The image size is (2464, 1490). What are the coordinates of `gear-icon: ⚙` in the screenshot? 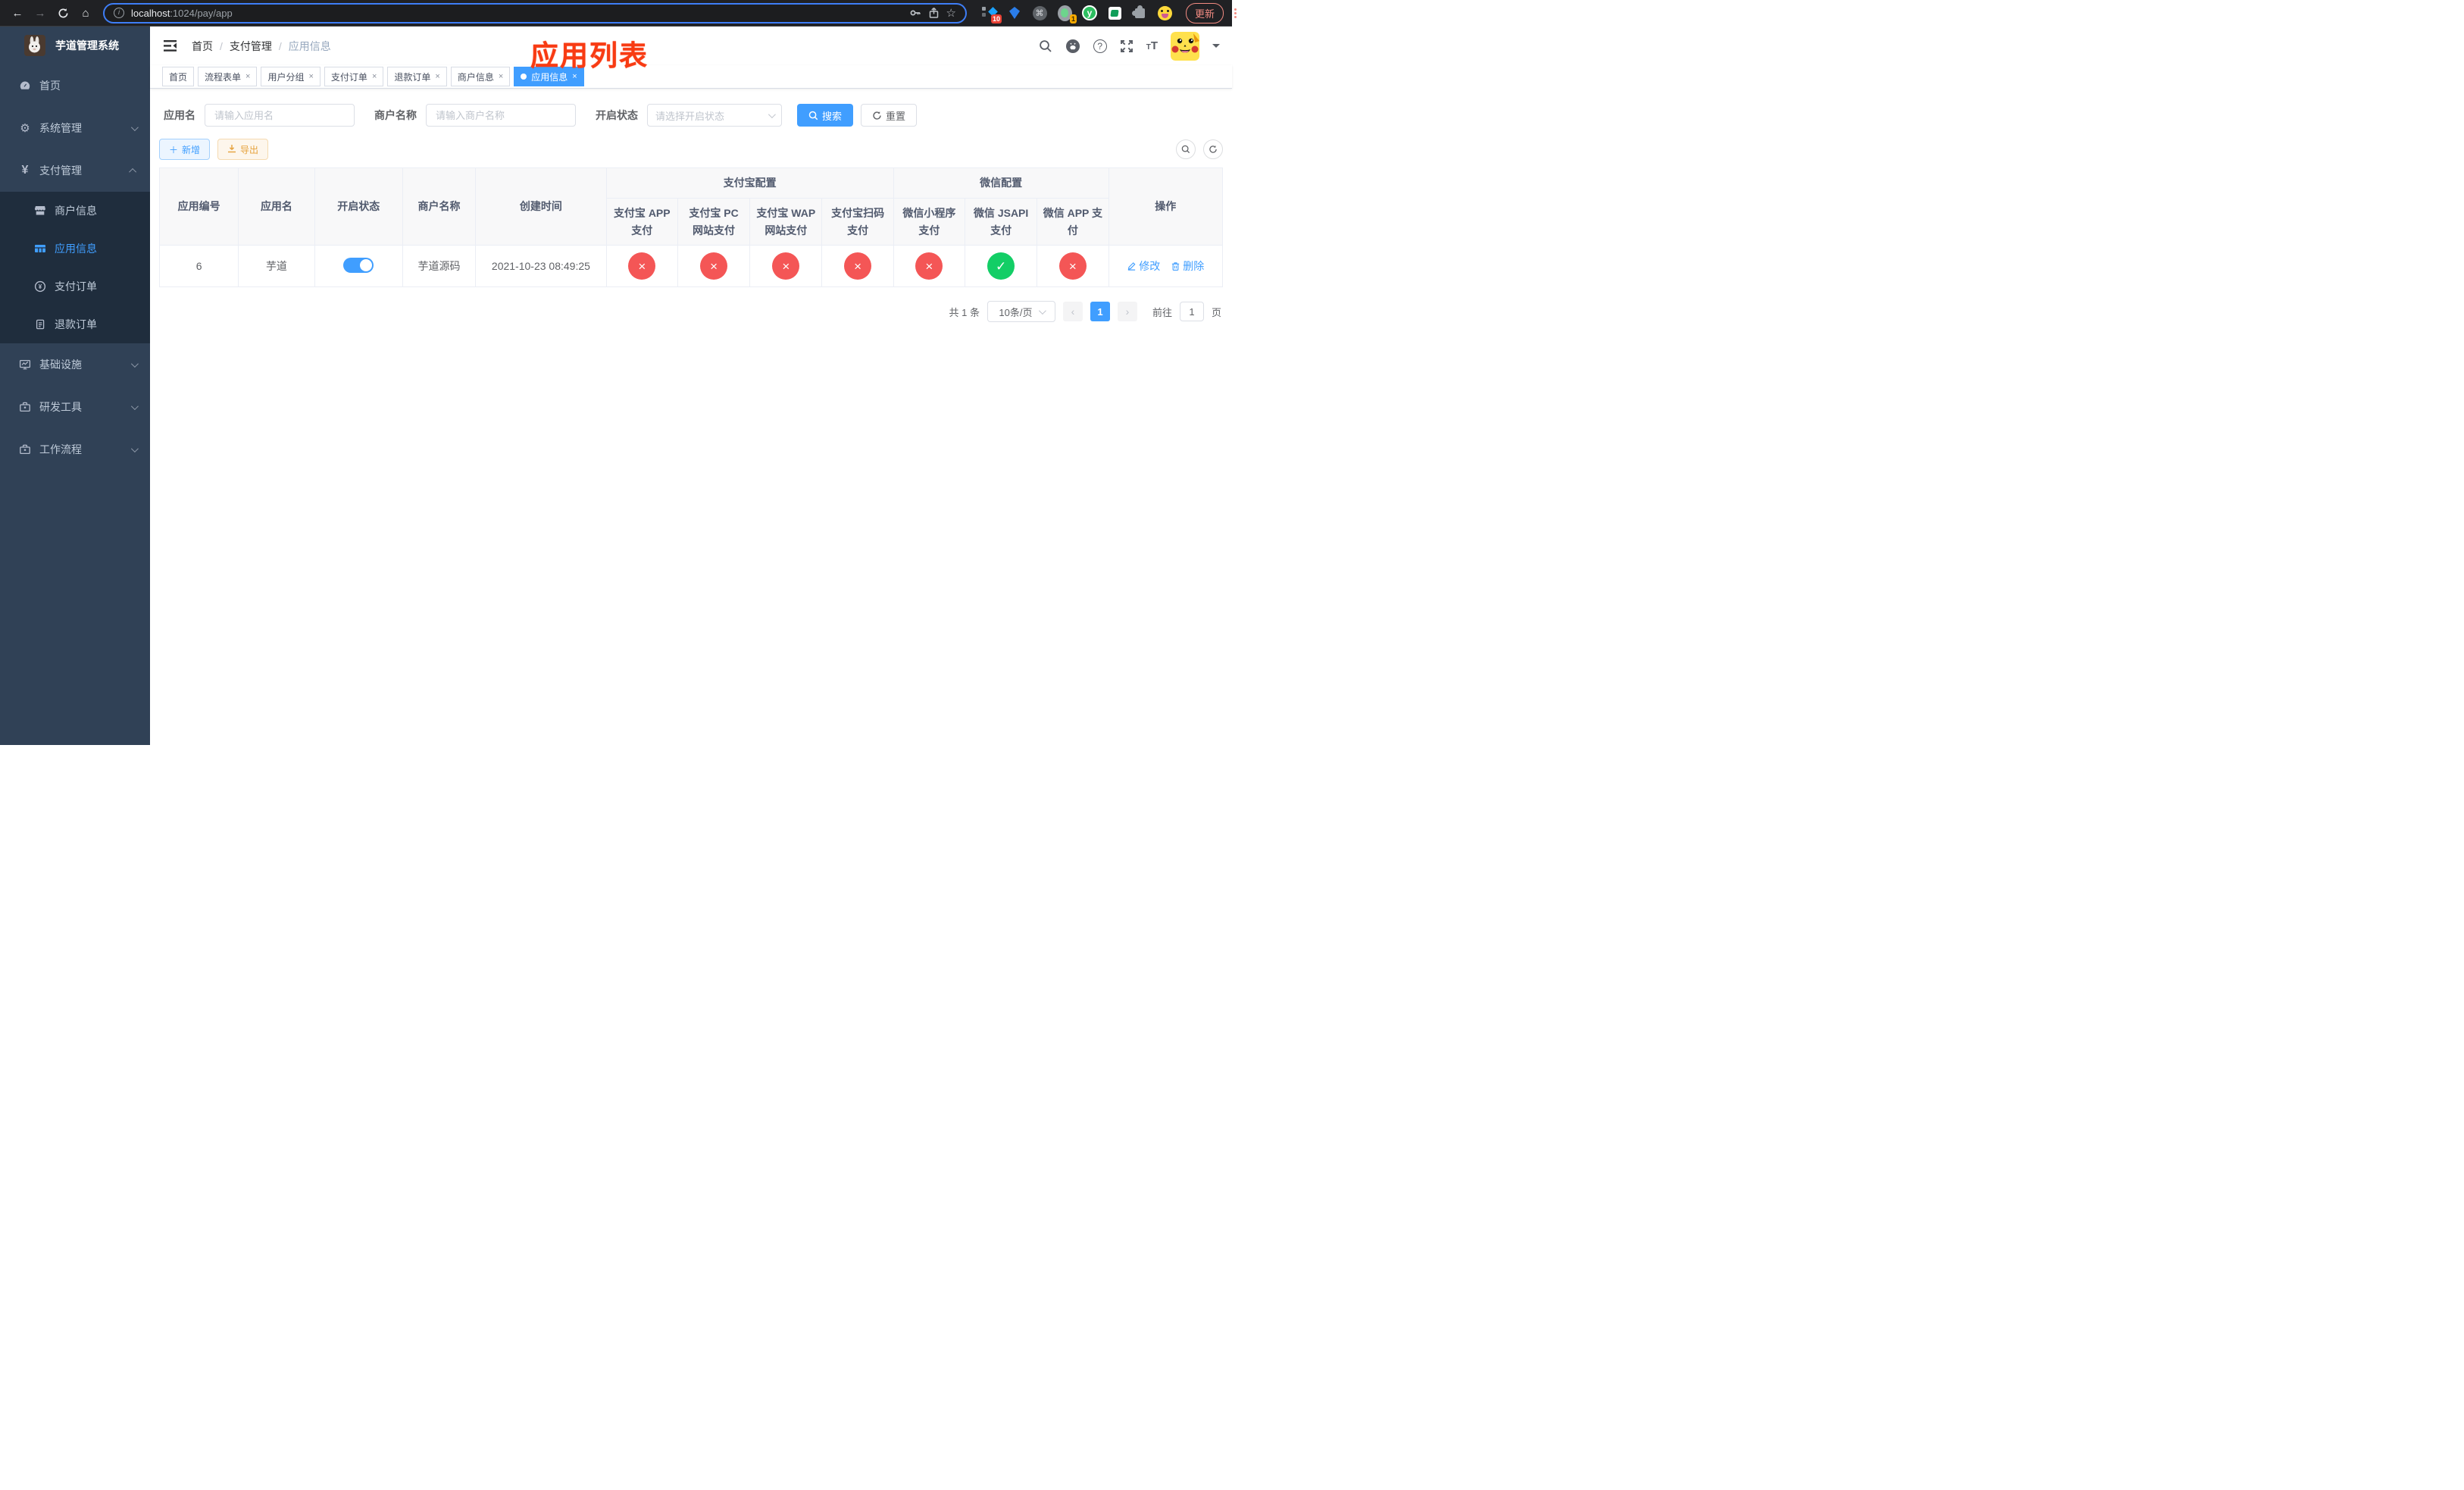 It's located at (25, 128).